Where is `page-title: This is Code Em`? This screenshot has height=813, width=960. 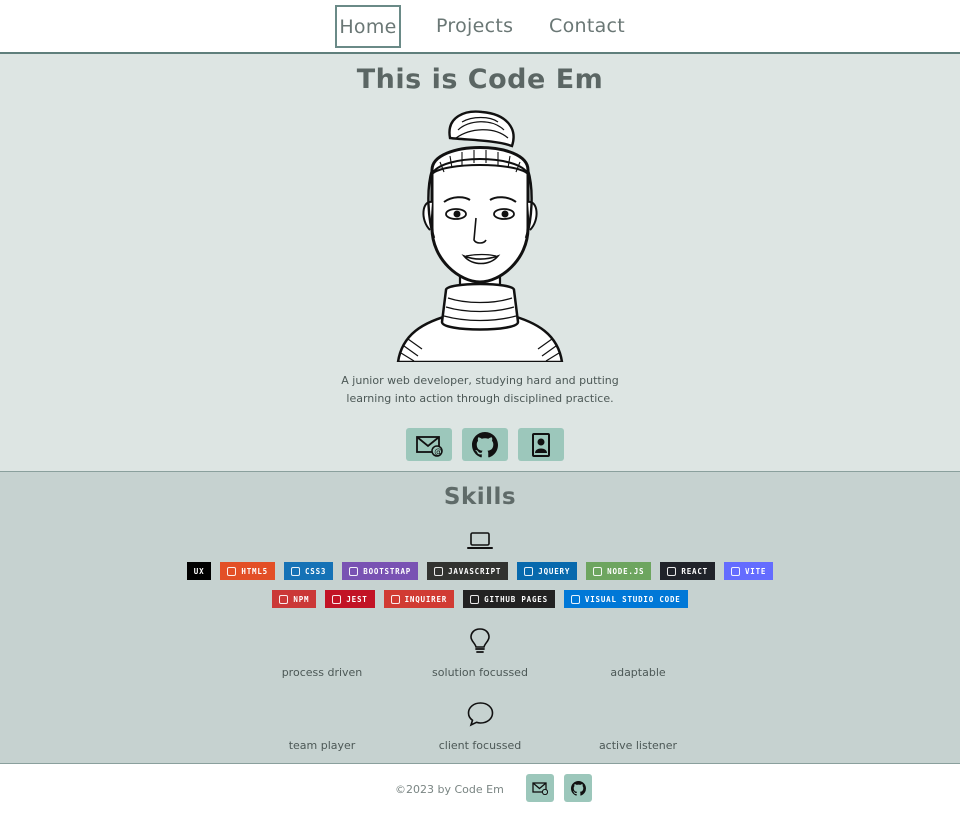
page-title: This is Code Em is located at coordinates (480, 79).